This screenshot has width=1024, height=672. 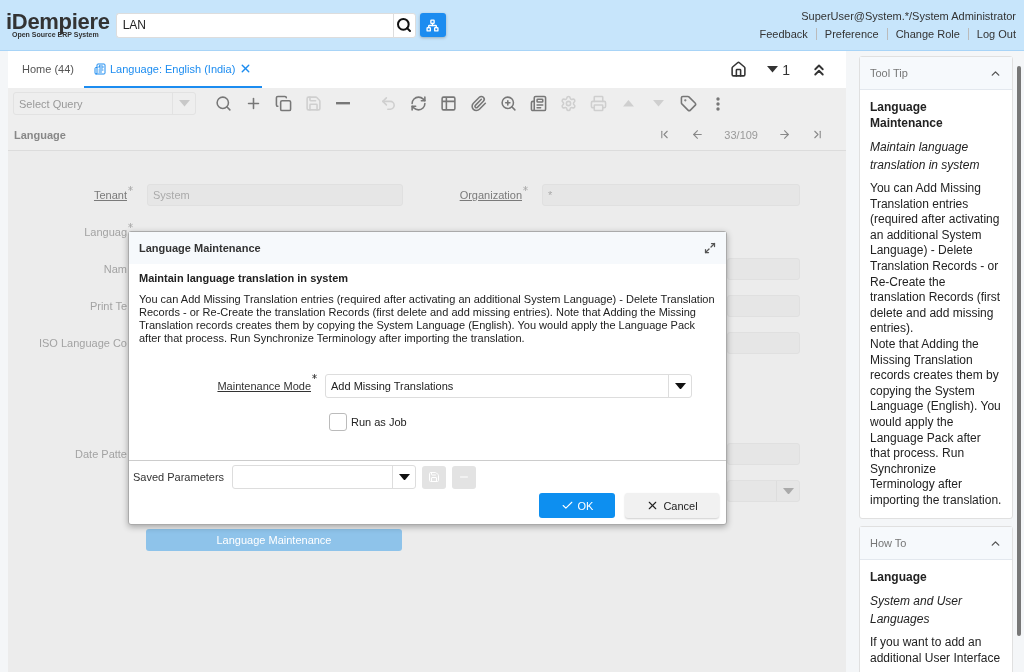 I want to click on sitemap-icon, so click(x=433, y=25).